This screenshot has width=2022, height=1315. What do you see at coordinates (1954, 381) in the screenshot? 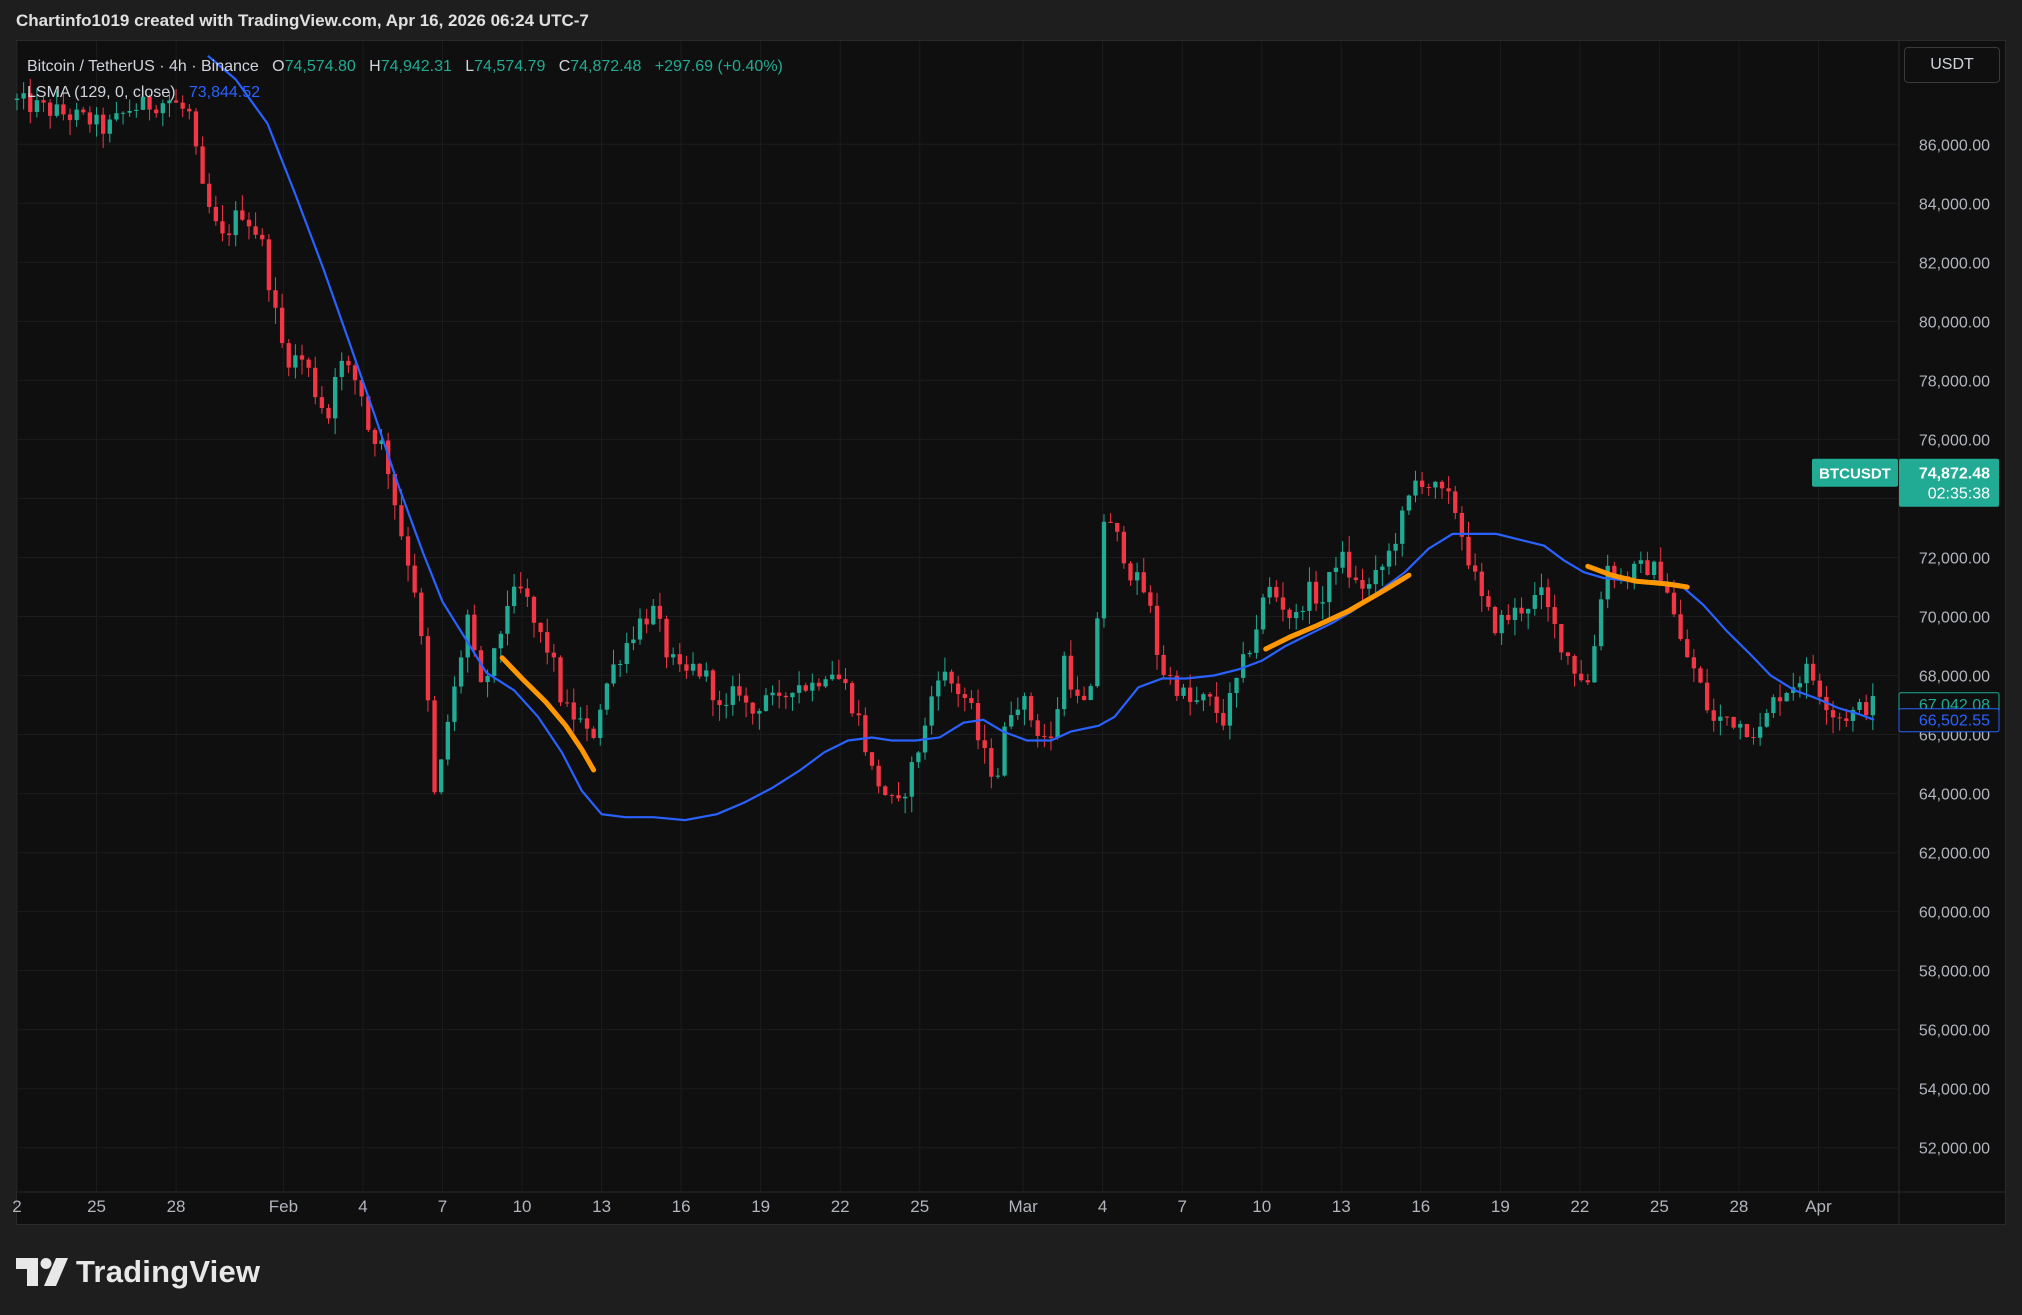
I see `price-tick-label: 78,000.00` at bounding box center [1954, 381].